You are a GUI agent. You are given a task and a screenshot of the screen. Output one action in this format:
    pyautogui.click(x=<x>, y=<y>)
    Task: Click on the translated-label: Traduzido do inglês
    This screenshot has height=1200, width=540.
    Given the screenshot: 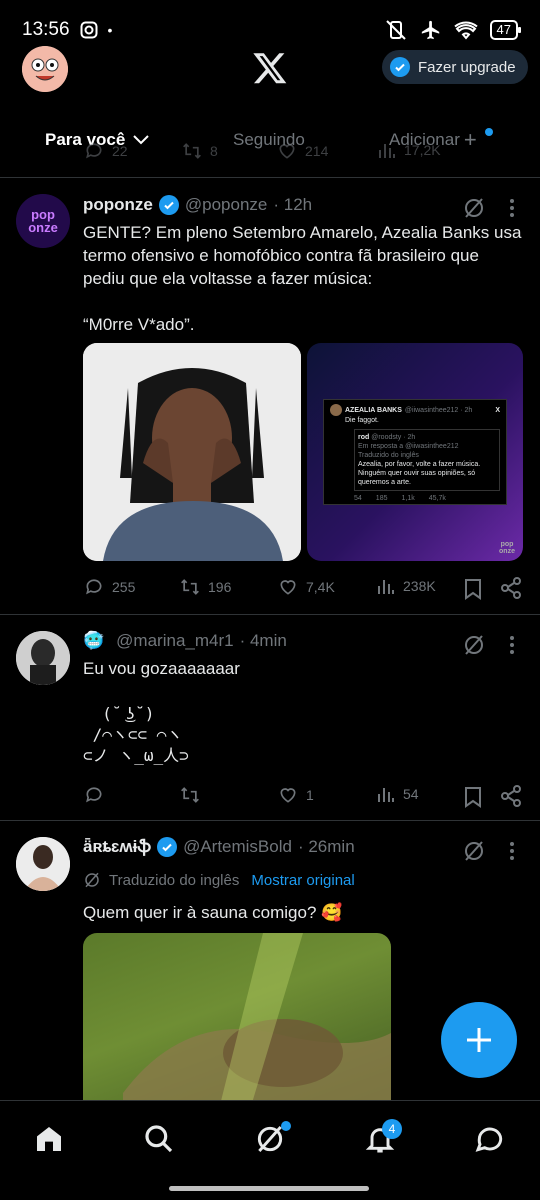 What is the action you would take?
    pyautogui.click(x=174, y=880)
    